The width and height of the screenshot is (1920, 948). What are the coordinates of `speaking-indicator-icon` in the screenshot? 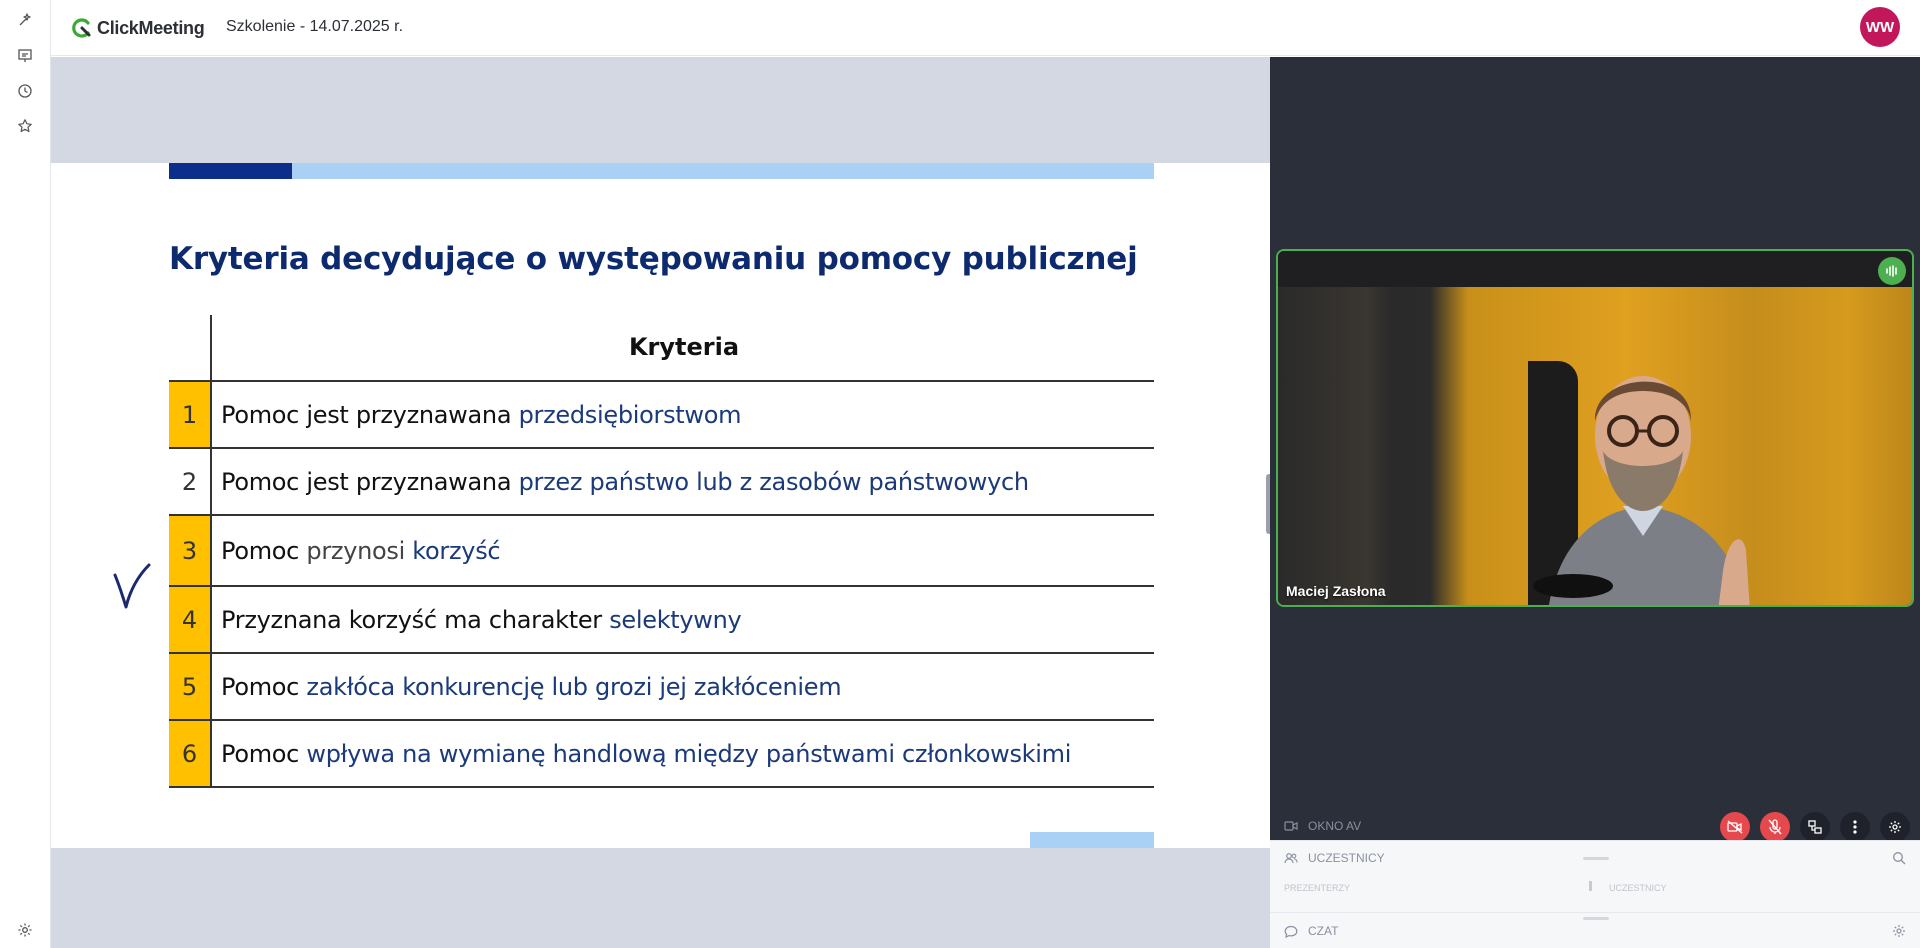 It's located at (1892, 271).